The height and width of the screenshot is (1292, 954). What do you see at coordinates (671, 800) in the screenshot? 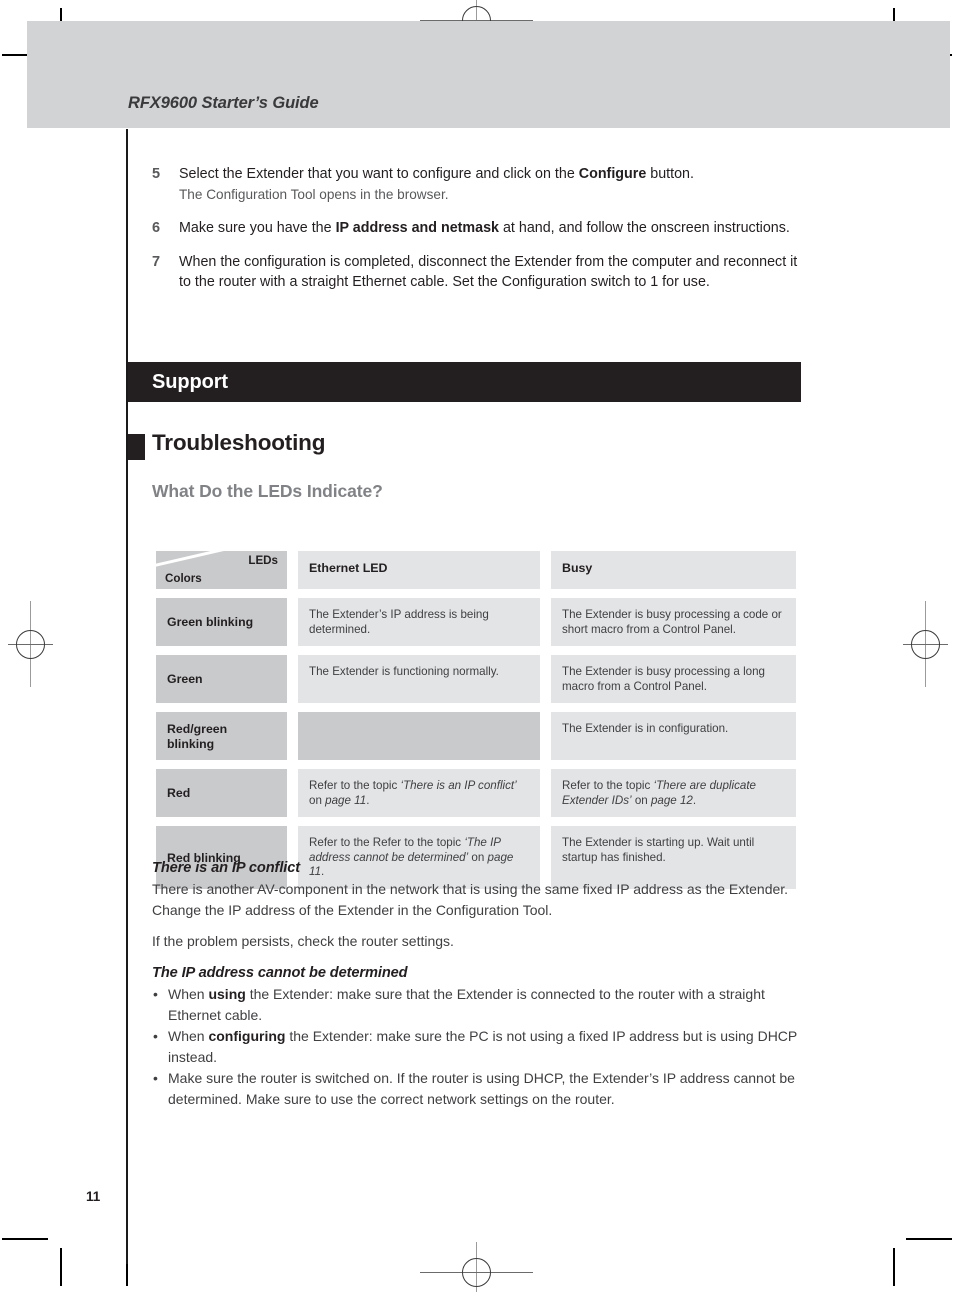
I see `text-emphasis-page: page 12` at bounding box center [671, 800].